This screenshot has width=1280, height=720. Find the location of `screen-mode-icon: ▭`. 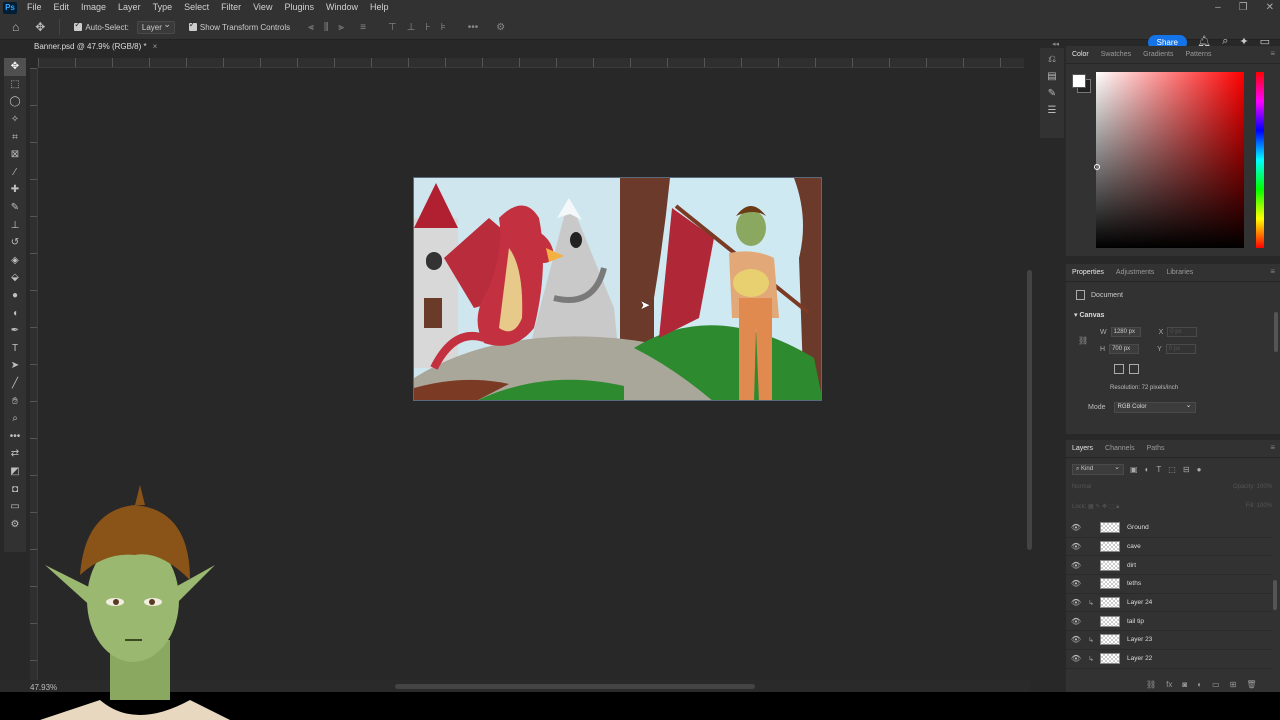

screen-mode-icon: ▭ is located at coordinates (15, 507).